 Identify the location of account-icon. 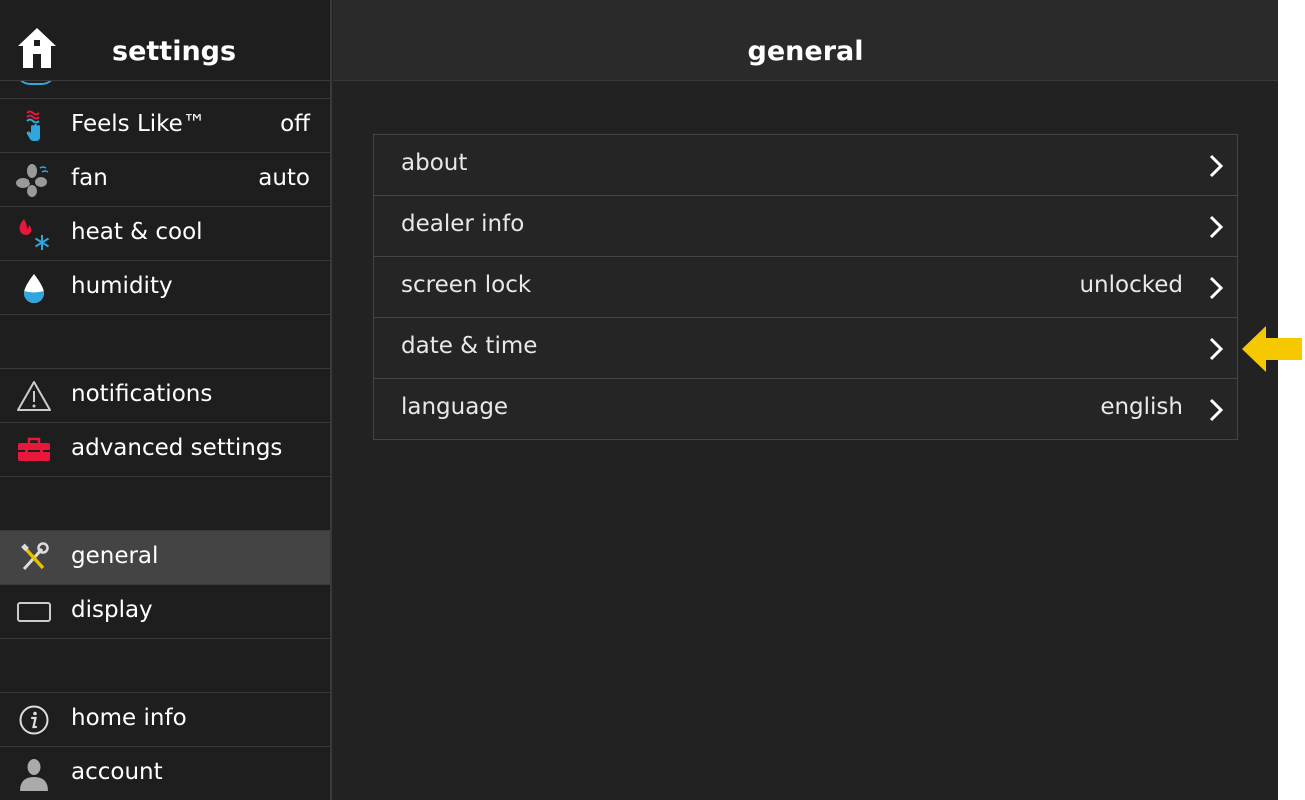
(34, 774).